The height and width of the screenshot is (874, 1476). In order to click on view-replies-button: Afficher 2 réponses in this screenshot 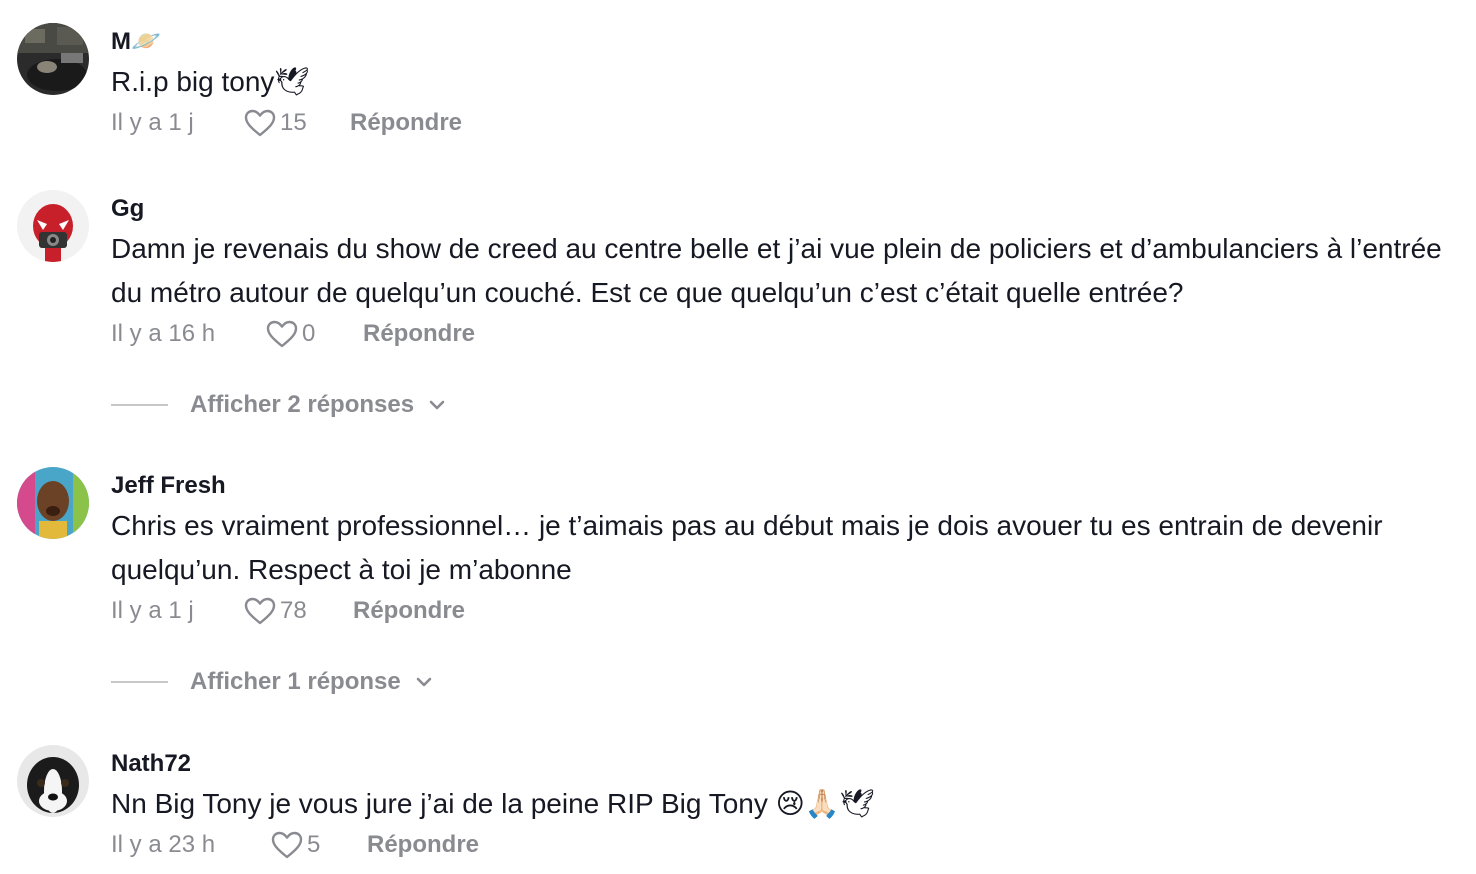, I will do `click(279, 405)`.